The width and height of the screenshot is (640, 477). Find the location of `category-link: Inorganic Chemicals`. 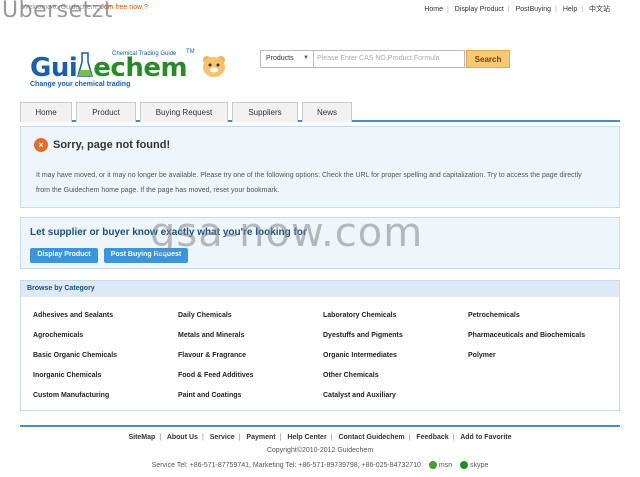

category-link: Inorganic Chemicals is located at coordinates (67, 375).